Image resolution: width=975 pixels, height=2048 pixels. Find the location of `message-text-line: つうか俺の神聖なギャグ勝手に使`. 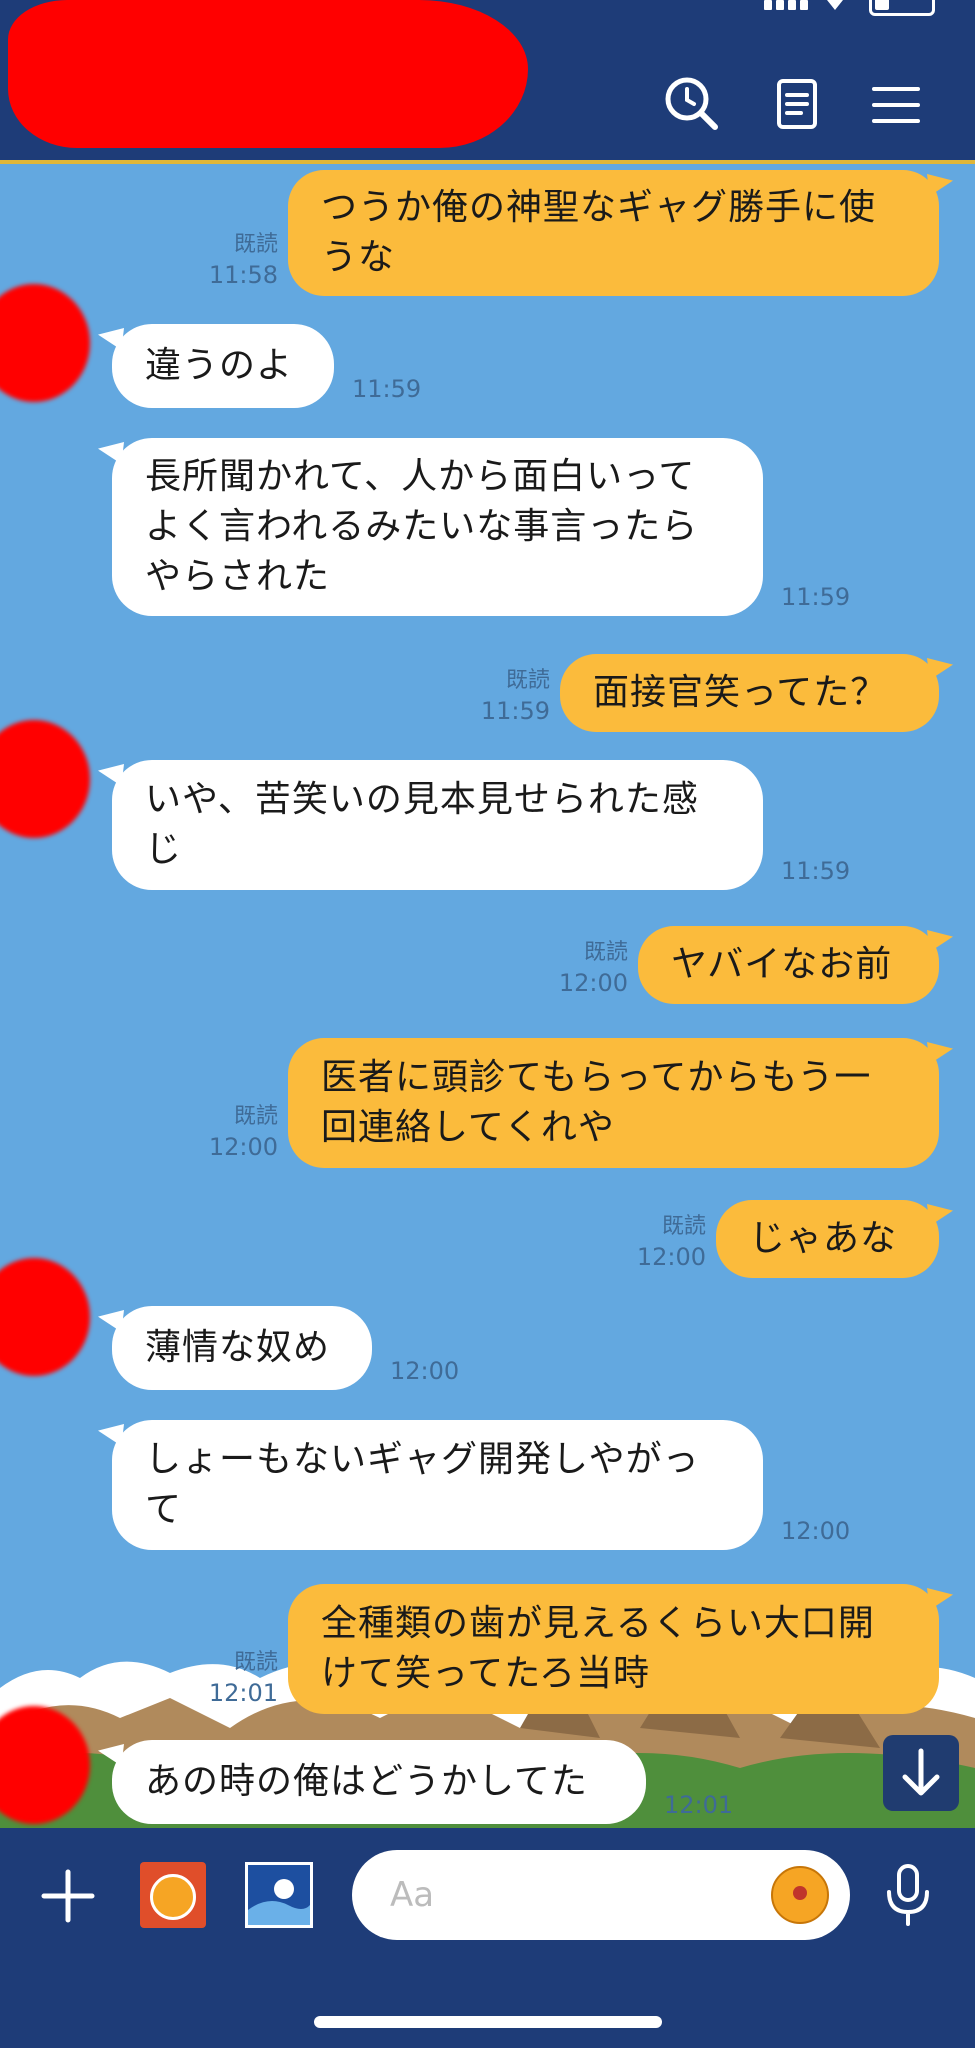

message-text-line: つうか俺の神聖なギャグ勝手に使 is located at coordinates (599, 207).